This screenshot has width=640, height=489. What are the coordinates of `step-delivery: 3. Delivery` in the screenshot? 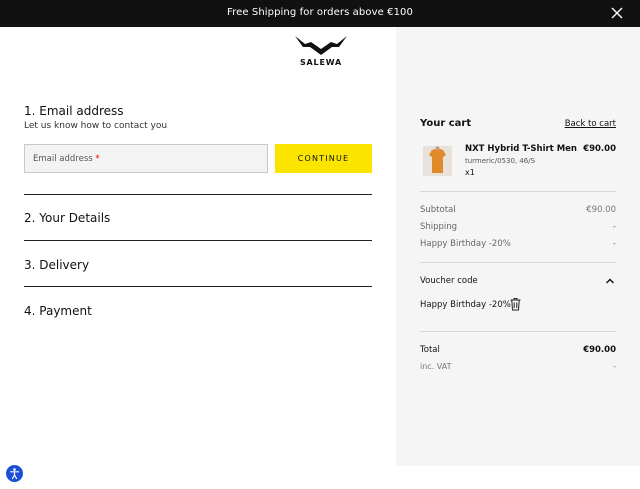 It's located at (56, 265).